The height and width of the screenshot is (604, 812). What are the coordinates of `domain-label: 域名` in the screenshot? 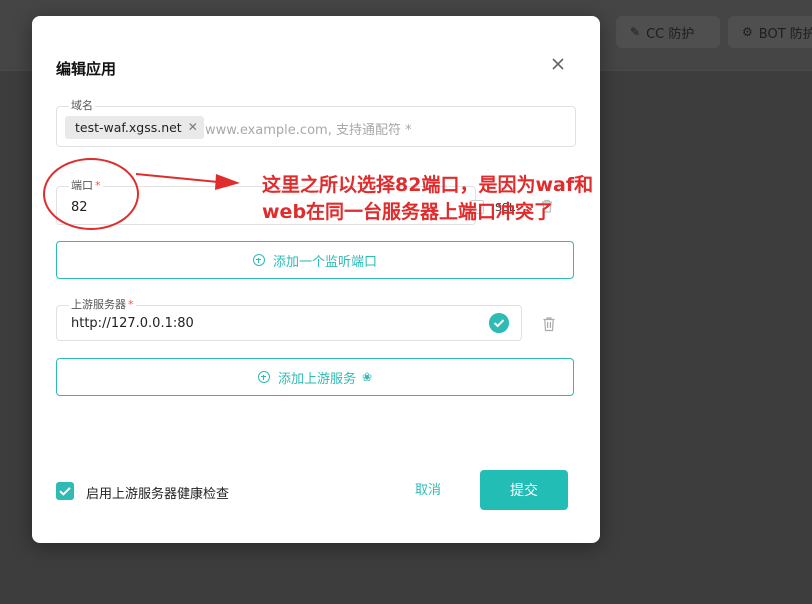 It's located at (82, 106).